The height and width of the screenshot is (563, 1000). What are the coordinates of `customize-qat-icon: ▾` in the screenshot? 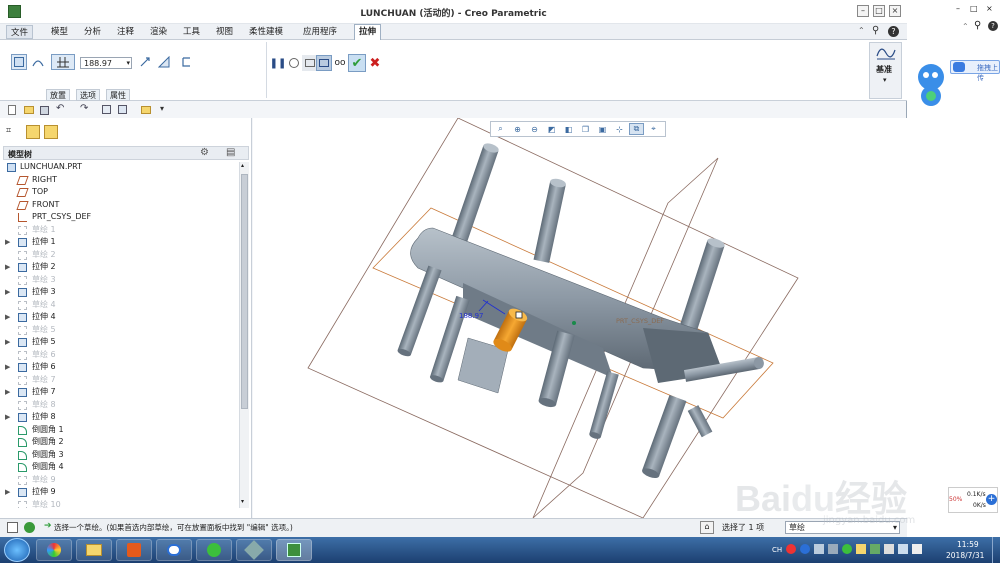 It's located at (162, 108).